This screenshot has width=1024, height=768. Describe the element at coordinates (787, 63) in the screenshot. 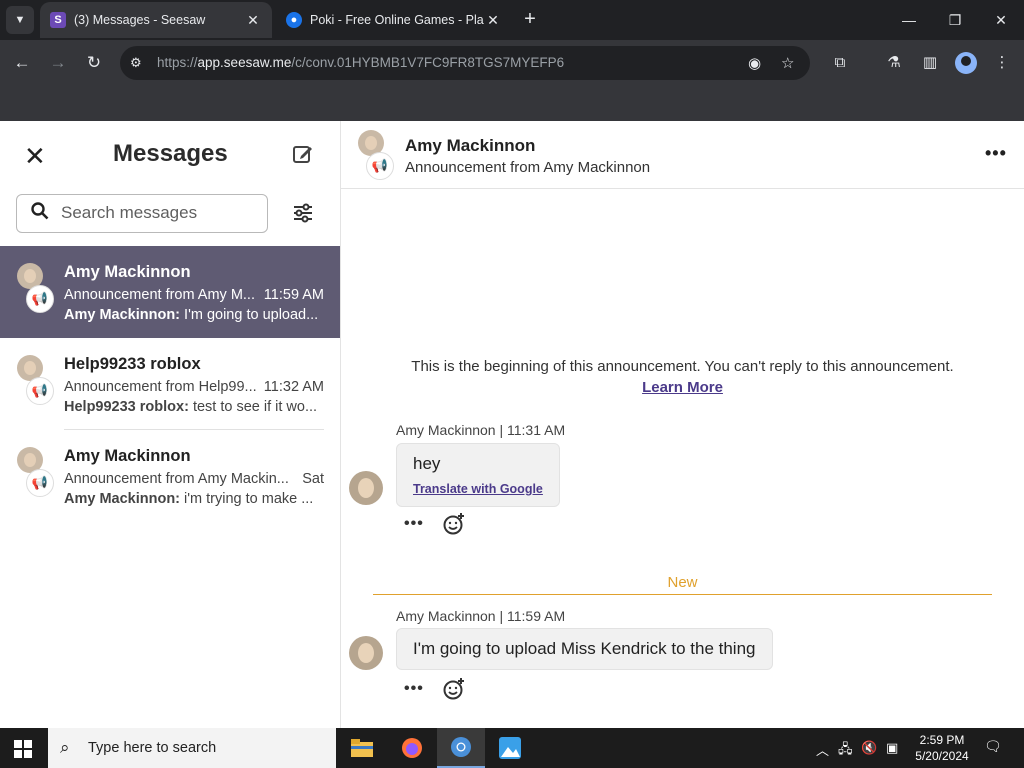

I see `star-icon: ☆` at that location.